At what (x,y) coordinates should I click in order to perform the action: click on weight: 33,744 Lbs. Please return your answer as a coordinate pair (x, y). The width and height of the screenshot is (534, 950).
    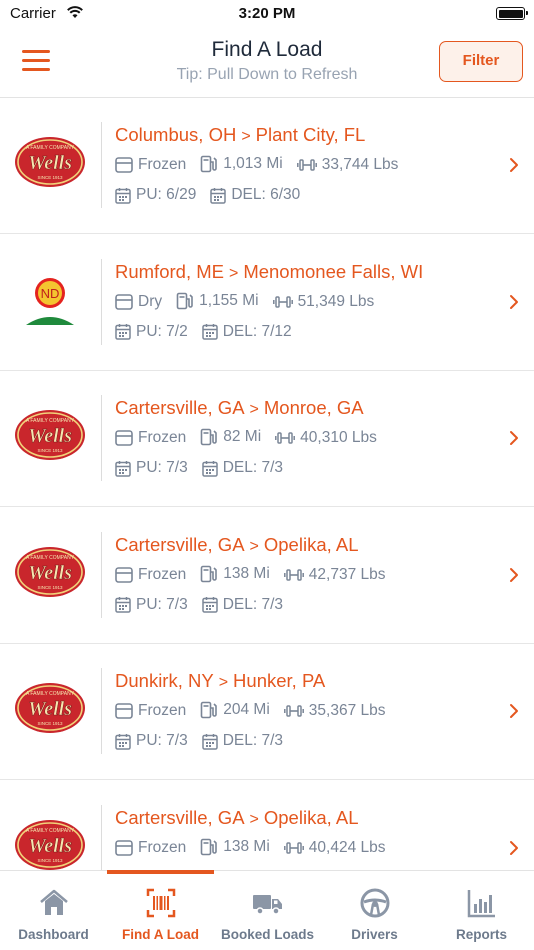
    Looking at the image, I should click on (360, 164).